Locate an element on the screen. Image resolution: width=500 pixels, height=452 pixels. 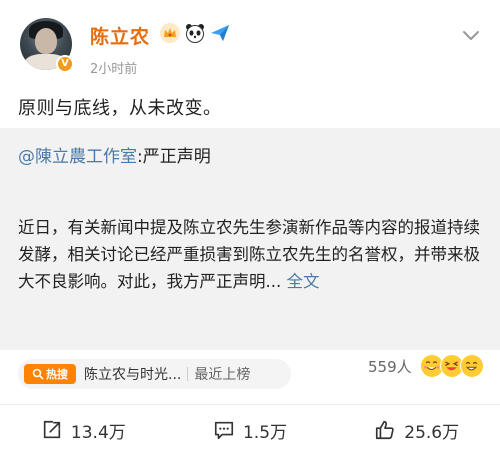
post-text: 原则与底线，从未改变。 is located at coordinates (120, 108).